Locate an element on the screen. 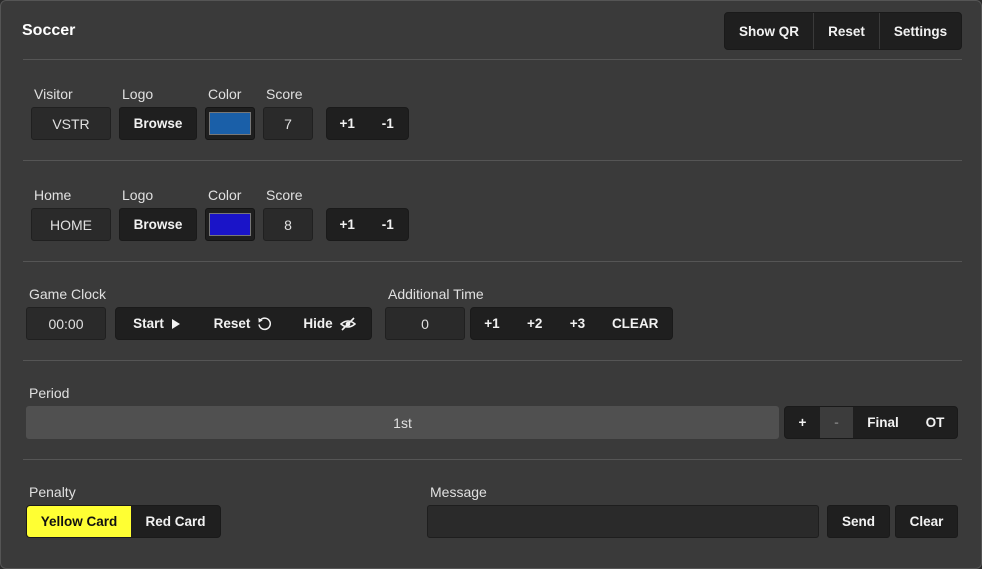 This screenshot has height=569, width=982. visitor-plus-one-button: +1 is located at coordinates (347, 123).